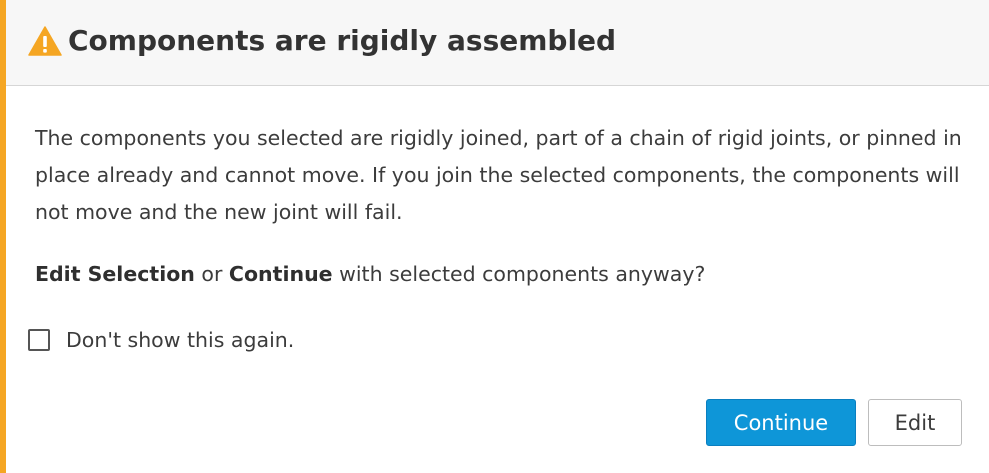 The image size is (989, 473). What do you see at coordinates (115, 274) in the screenshot?
I see `question-edit-selection: Edit Selection` at bounding box center [115, 274].